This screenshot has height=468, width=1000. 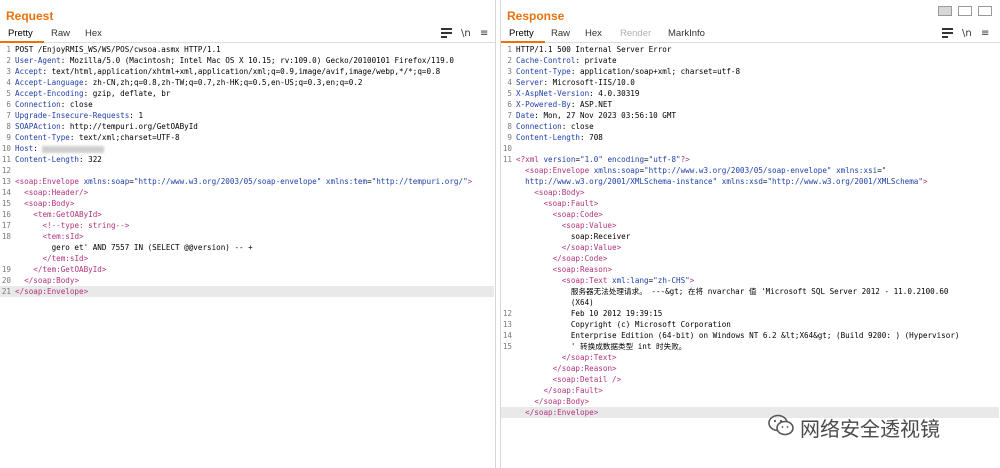 I want to click on line-text: </soap:Fault>, so click(x=559, y=390).